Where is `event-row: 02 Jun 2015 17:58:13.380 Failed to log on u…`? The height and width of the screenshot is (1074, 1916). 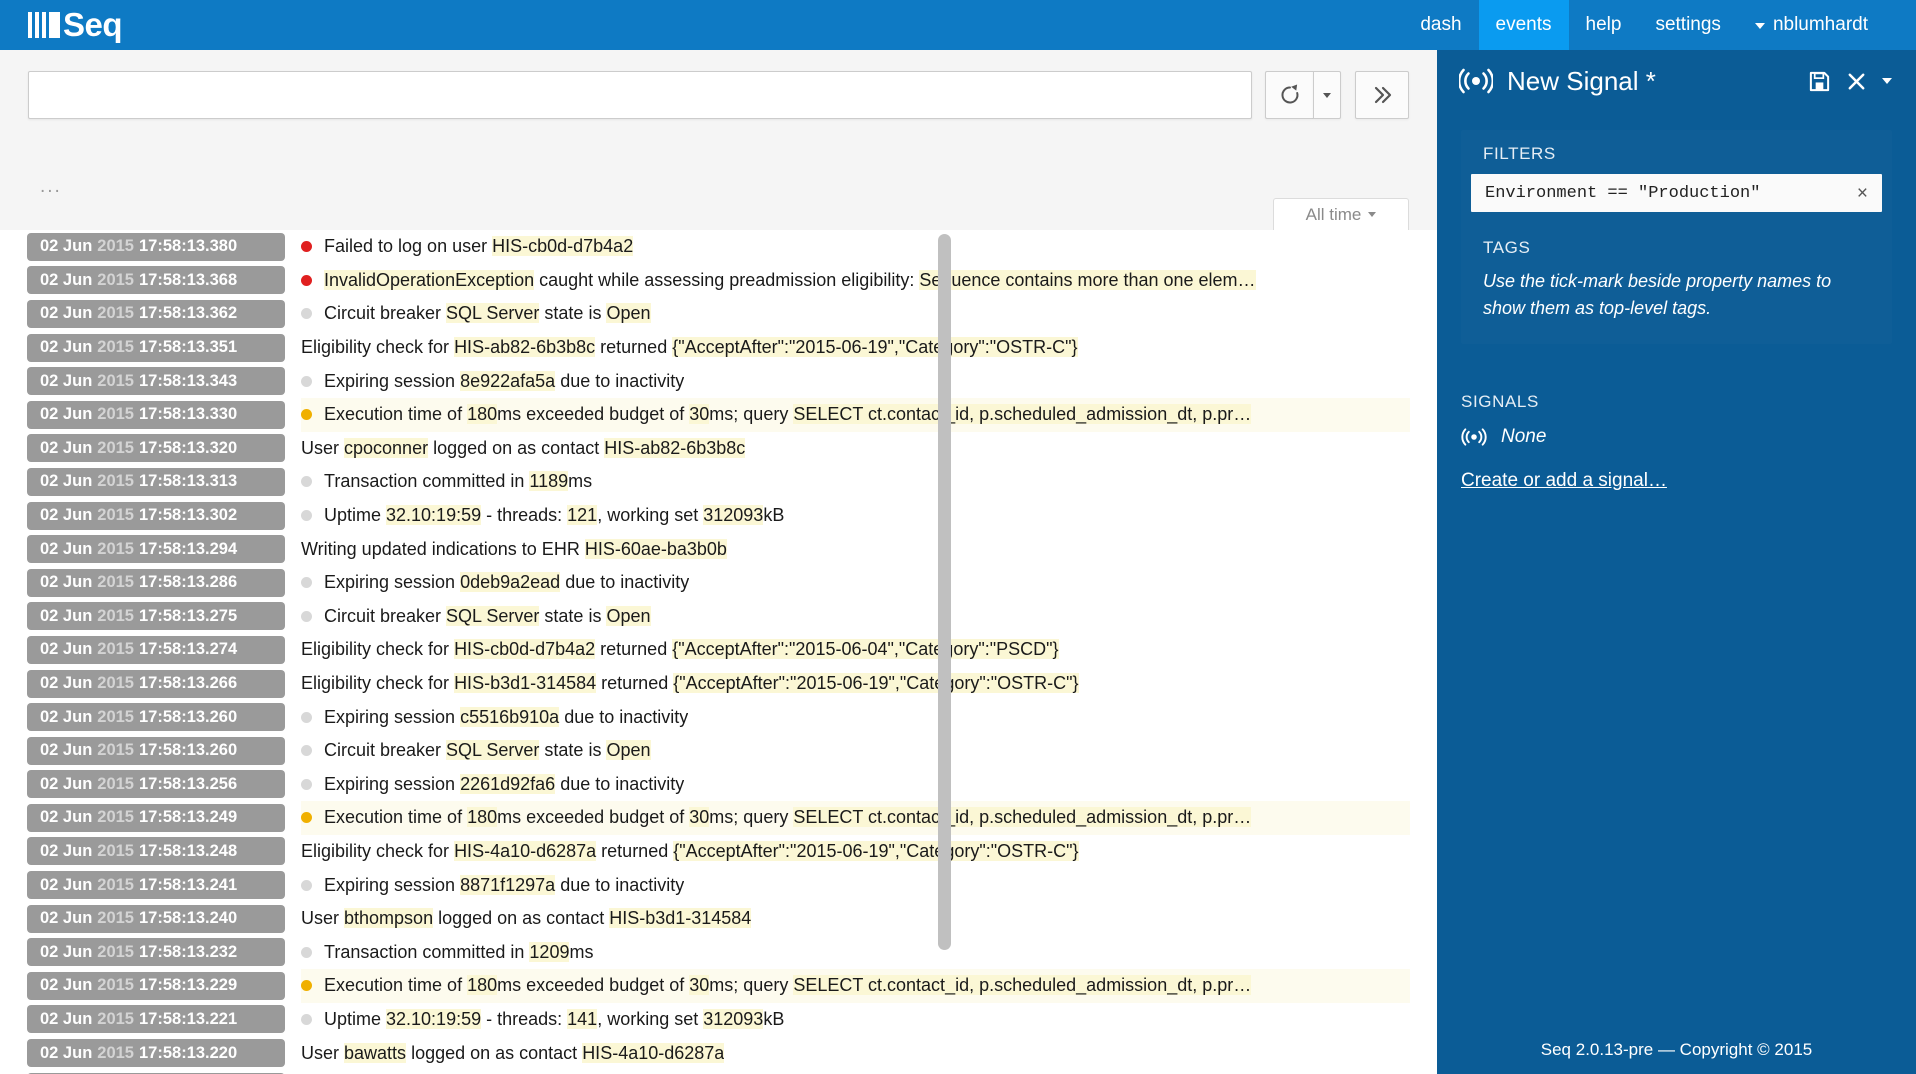 event-row: 02 Jun 2015 17:58:13.380 Failed to log on u… is located at coordinates (705, 247).